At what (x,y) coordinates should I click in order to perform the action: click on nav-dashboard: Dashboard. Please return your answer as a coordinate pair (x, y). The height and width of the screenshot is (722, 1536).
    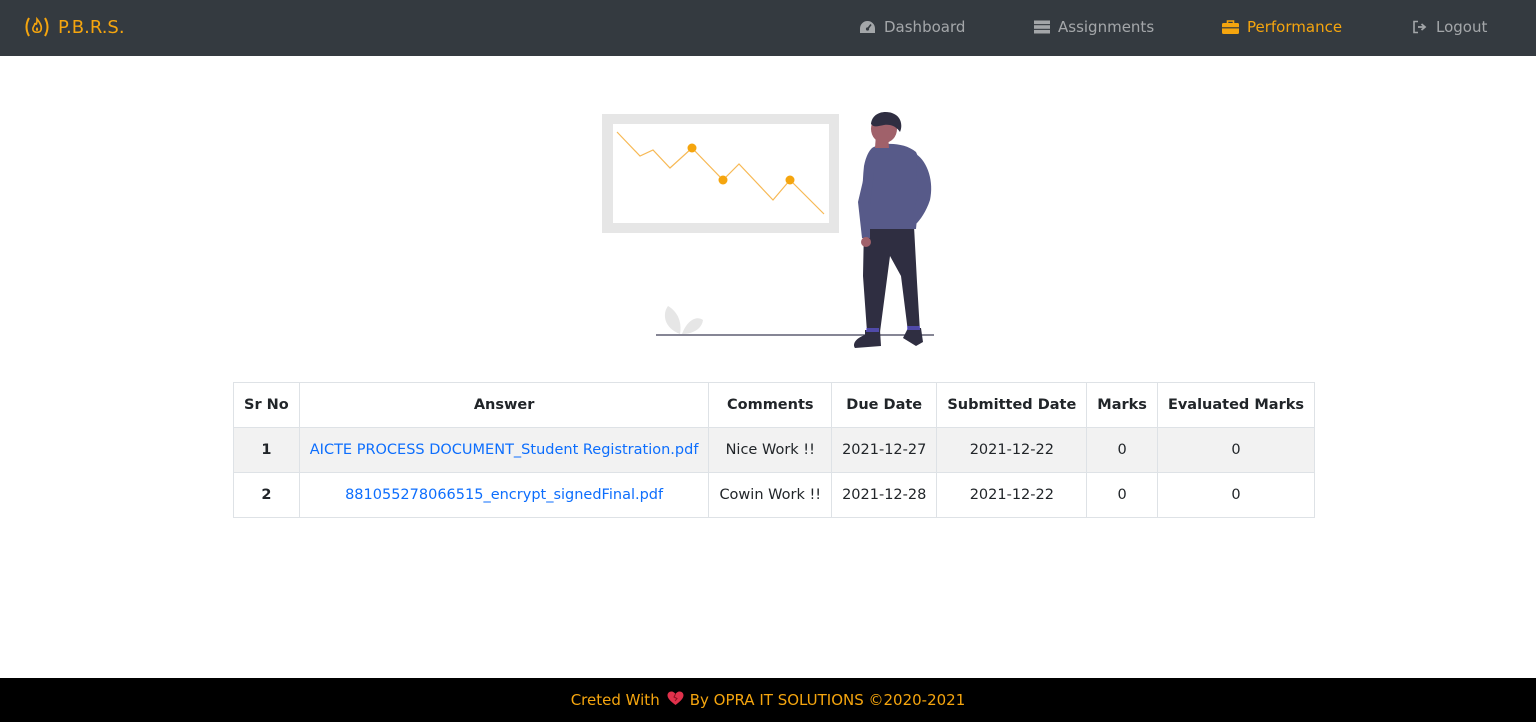
    Looking at the image, I should click on (912, 27).